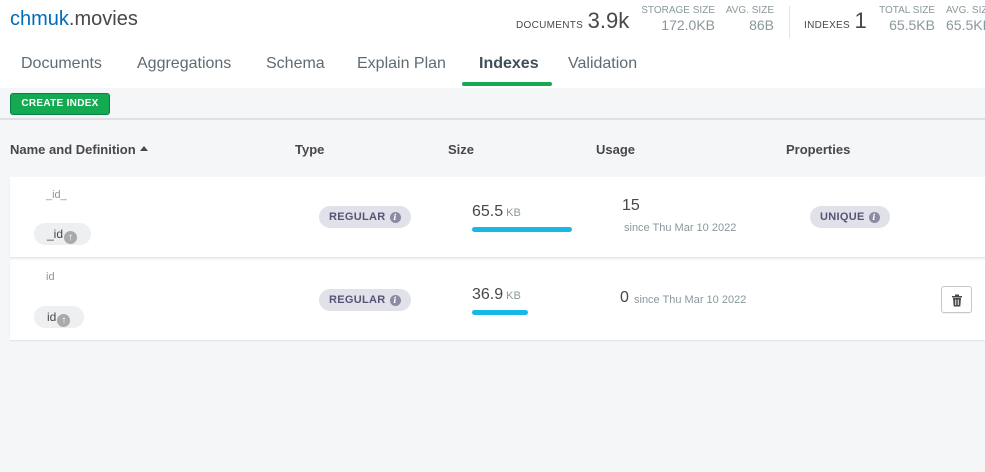  I want to click on trash-icon, so click(957, 300).